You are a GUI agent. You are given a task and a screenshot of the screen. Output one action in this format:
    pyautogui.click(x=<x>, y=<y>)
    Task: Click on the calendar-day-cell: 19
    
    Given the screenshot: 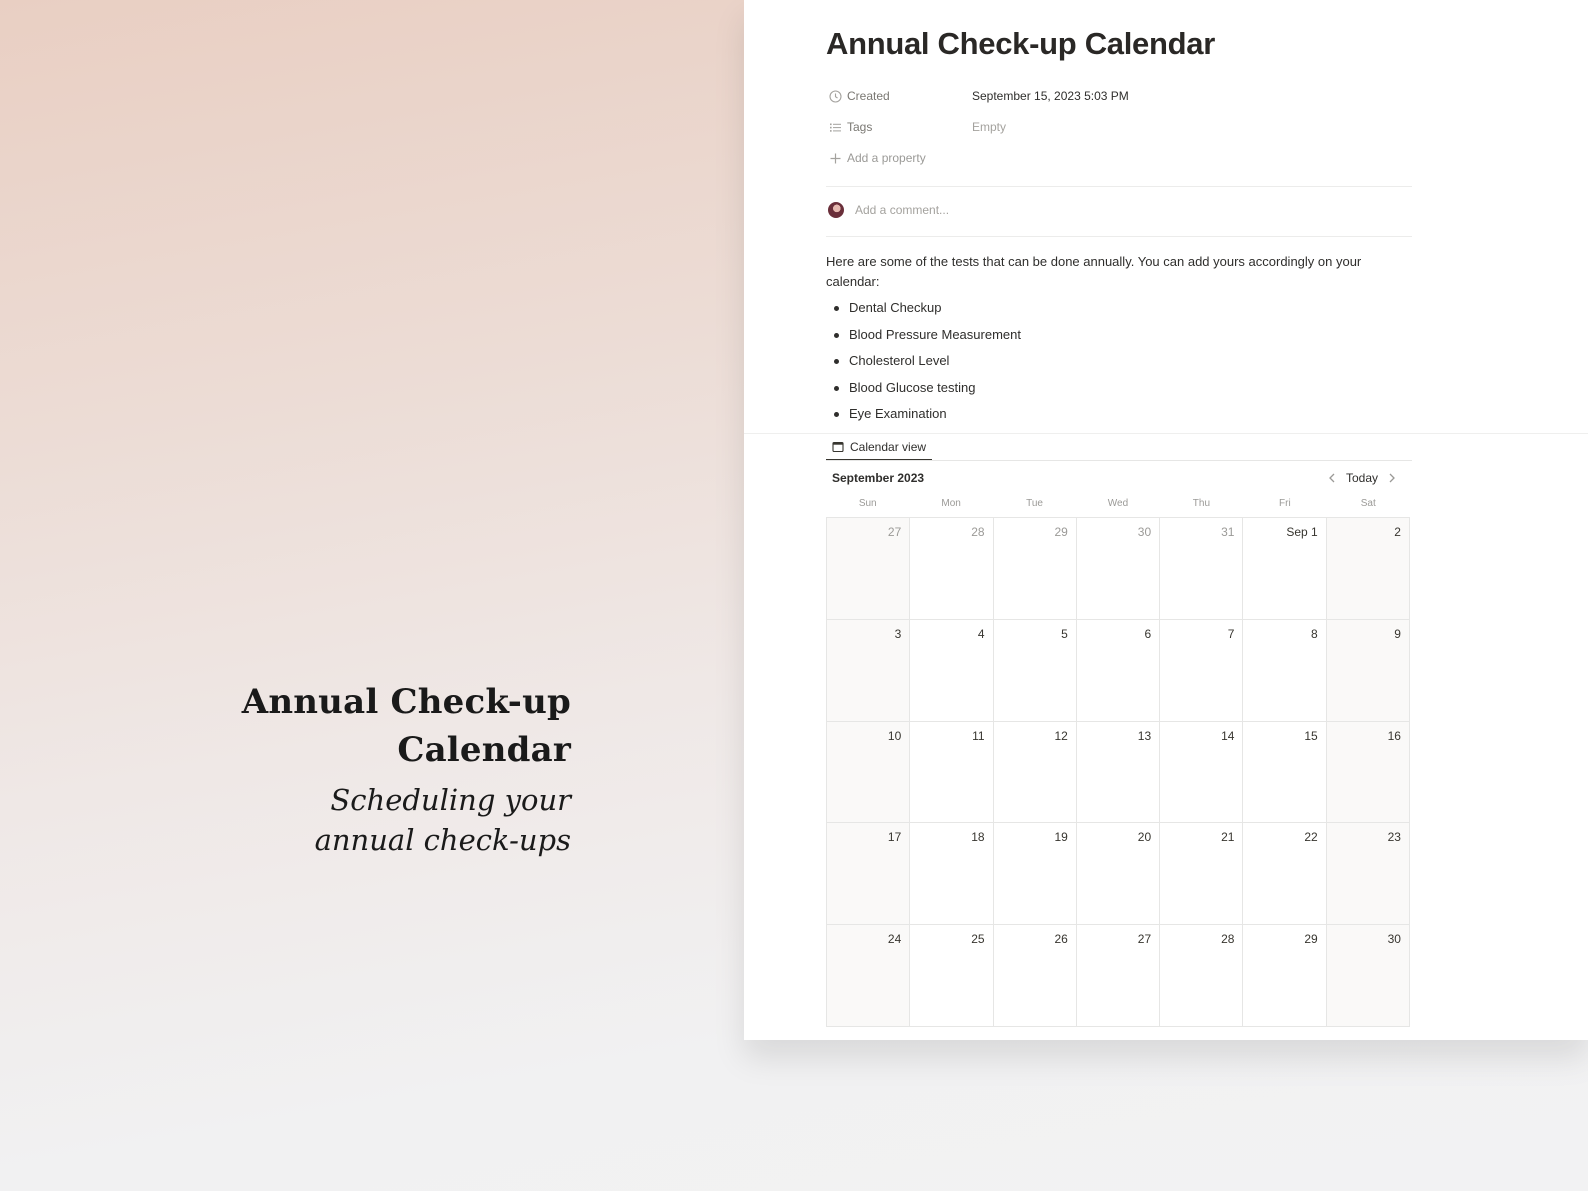 What is the action you would take?
    pyautogui.click(x=1035, y=874)
    